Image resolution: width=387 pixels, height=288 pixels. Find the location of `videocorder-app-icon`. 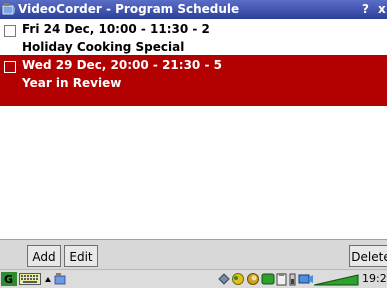

videocorder-app-icon is located at coordinates (8, 9).